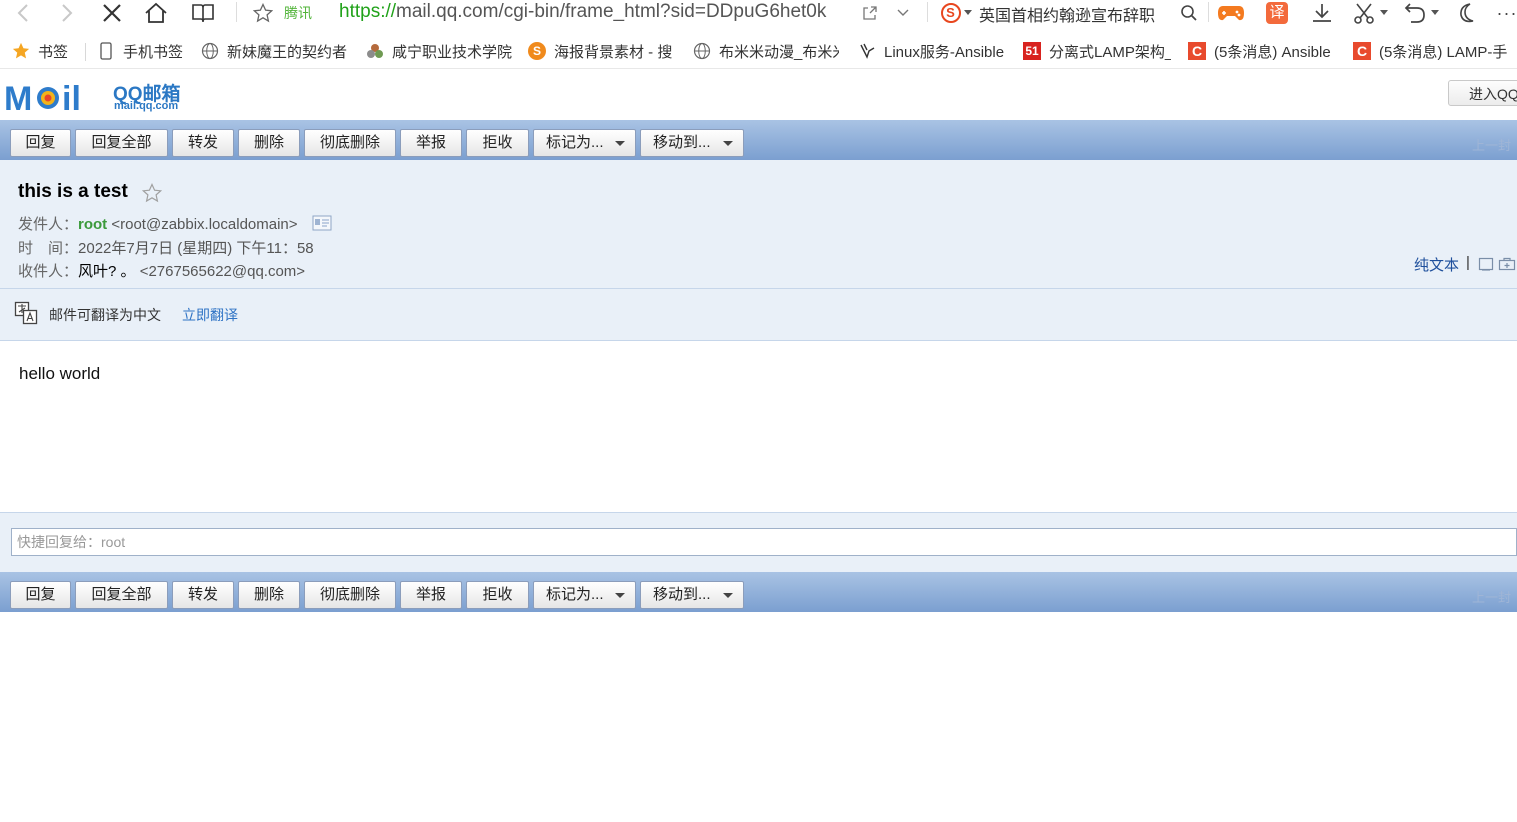 The height and width of the screenshot is (822, 1517). What do you see at coordinates (1067, 14) in the screenshot?
I see `hot-news-link: 英国首相约翰逊宣布辞职` at bounding box center [1067, 14].